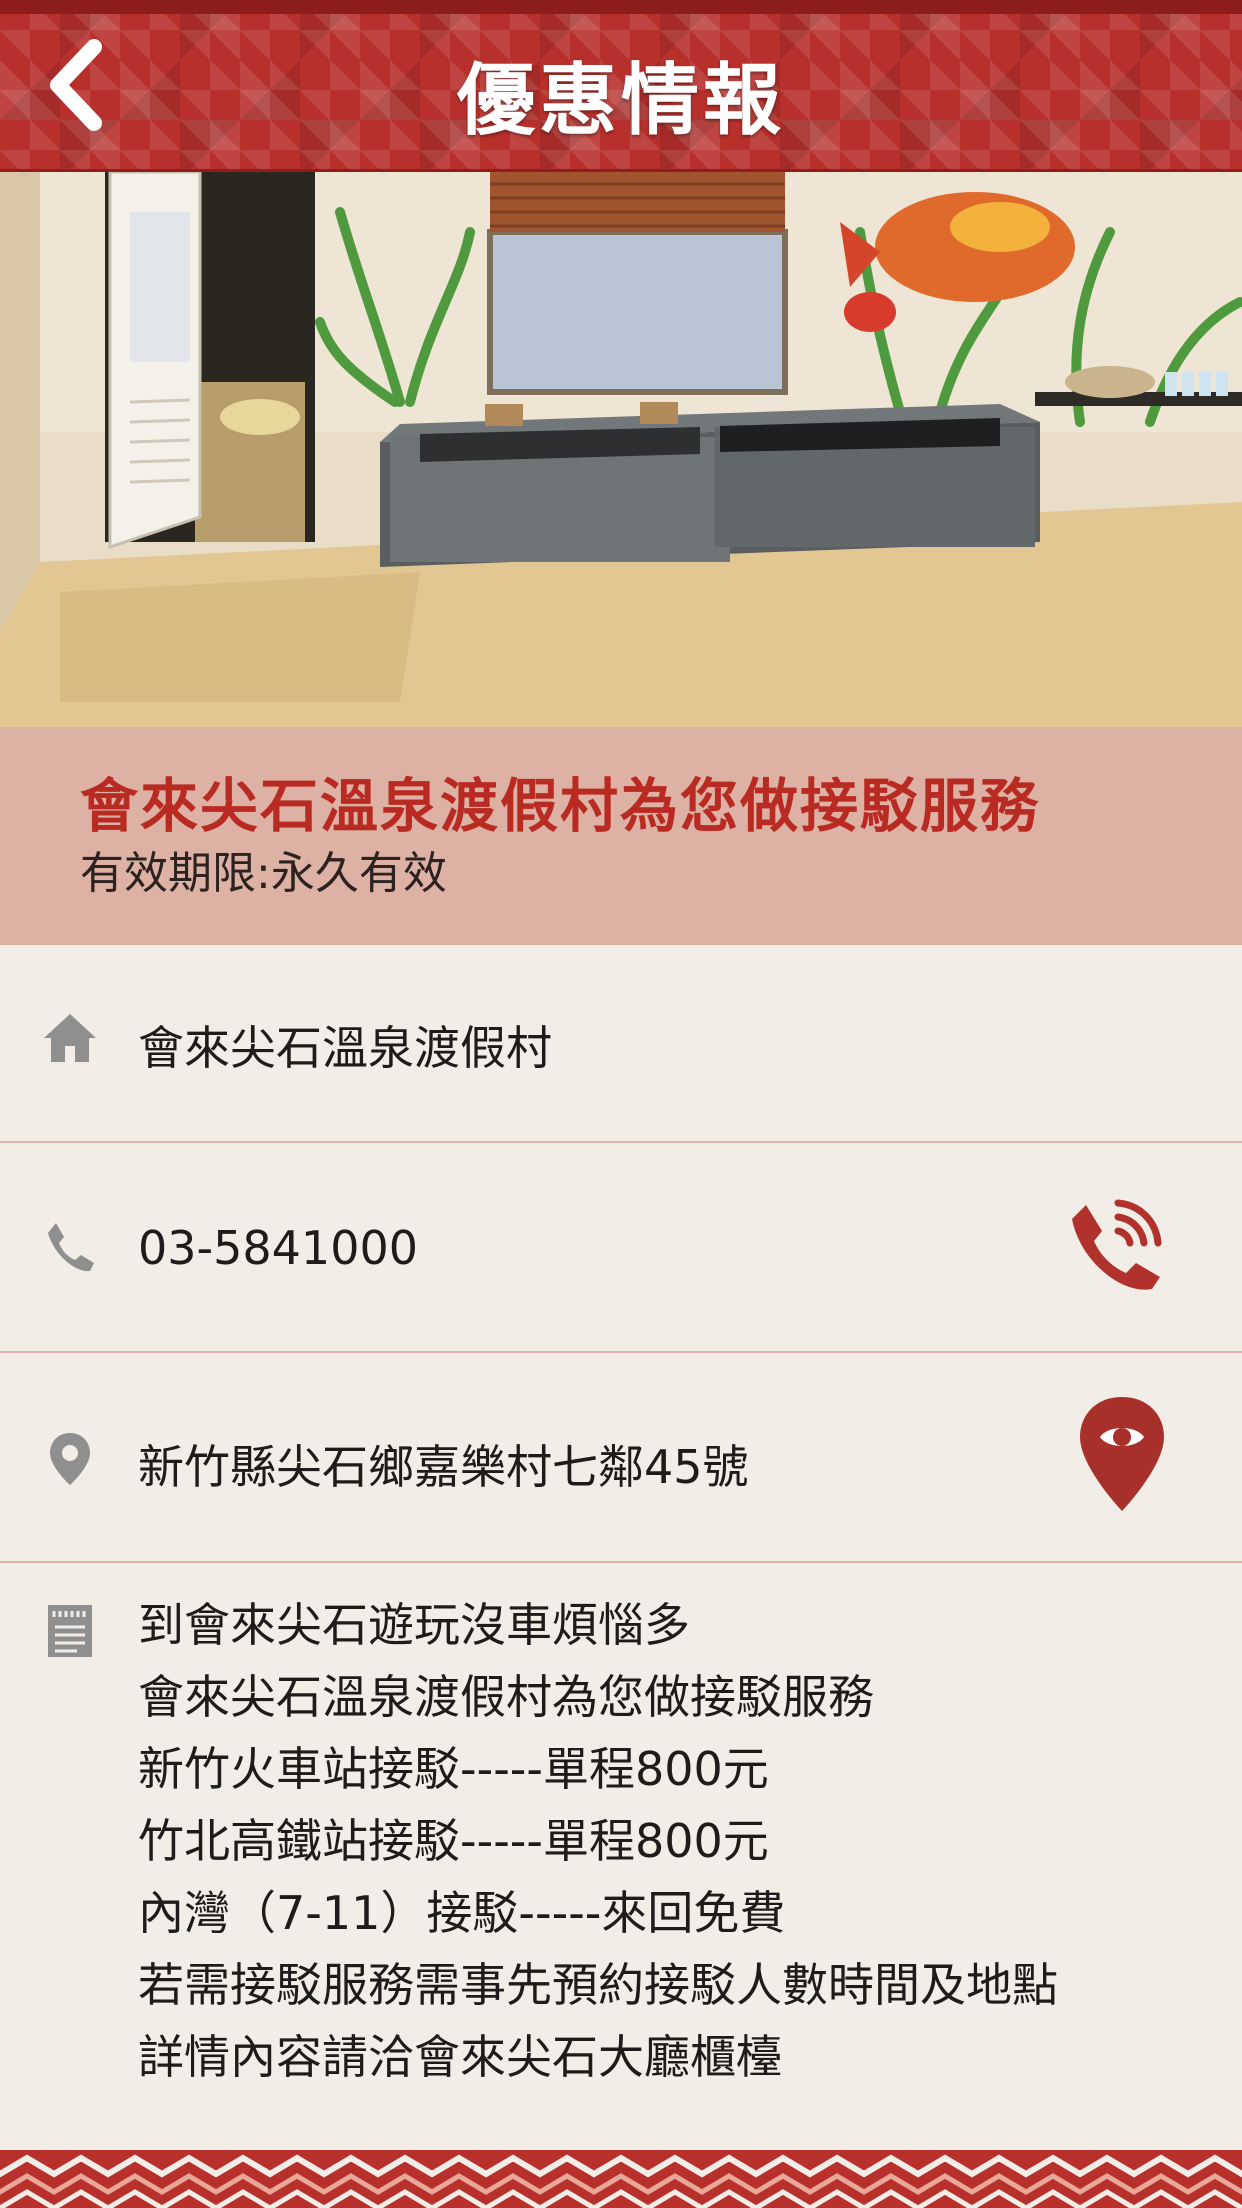 The height and width of the screenshot is (2208, 1242). I want to click on venue-row: 會來尖石溫泉渡假村, so click(621, 1051).